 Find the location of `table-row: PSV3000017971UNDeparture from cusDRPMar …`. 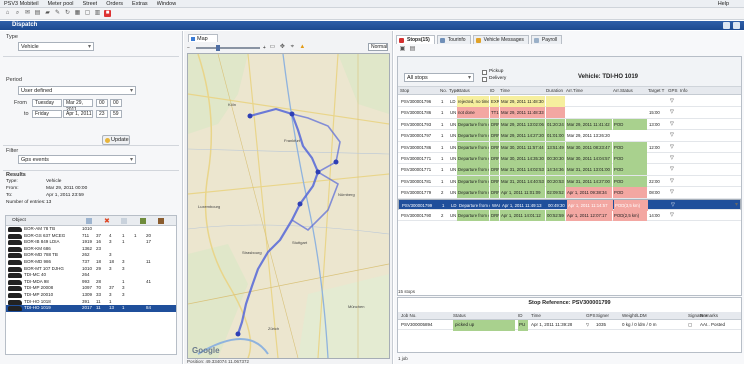

table-row: PSV3000017971UNDeparture from cusDRPMar … is located at coordinates (569, 136).